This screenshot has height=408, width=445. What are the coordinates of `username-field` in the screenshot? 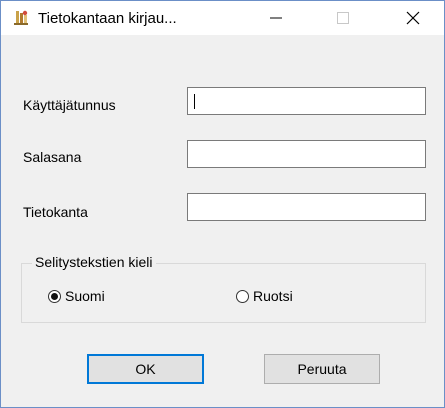 It's located at (306, 101).